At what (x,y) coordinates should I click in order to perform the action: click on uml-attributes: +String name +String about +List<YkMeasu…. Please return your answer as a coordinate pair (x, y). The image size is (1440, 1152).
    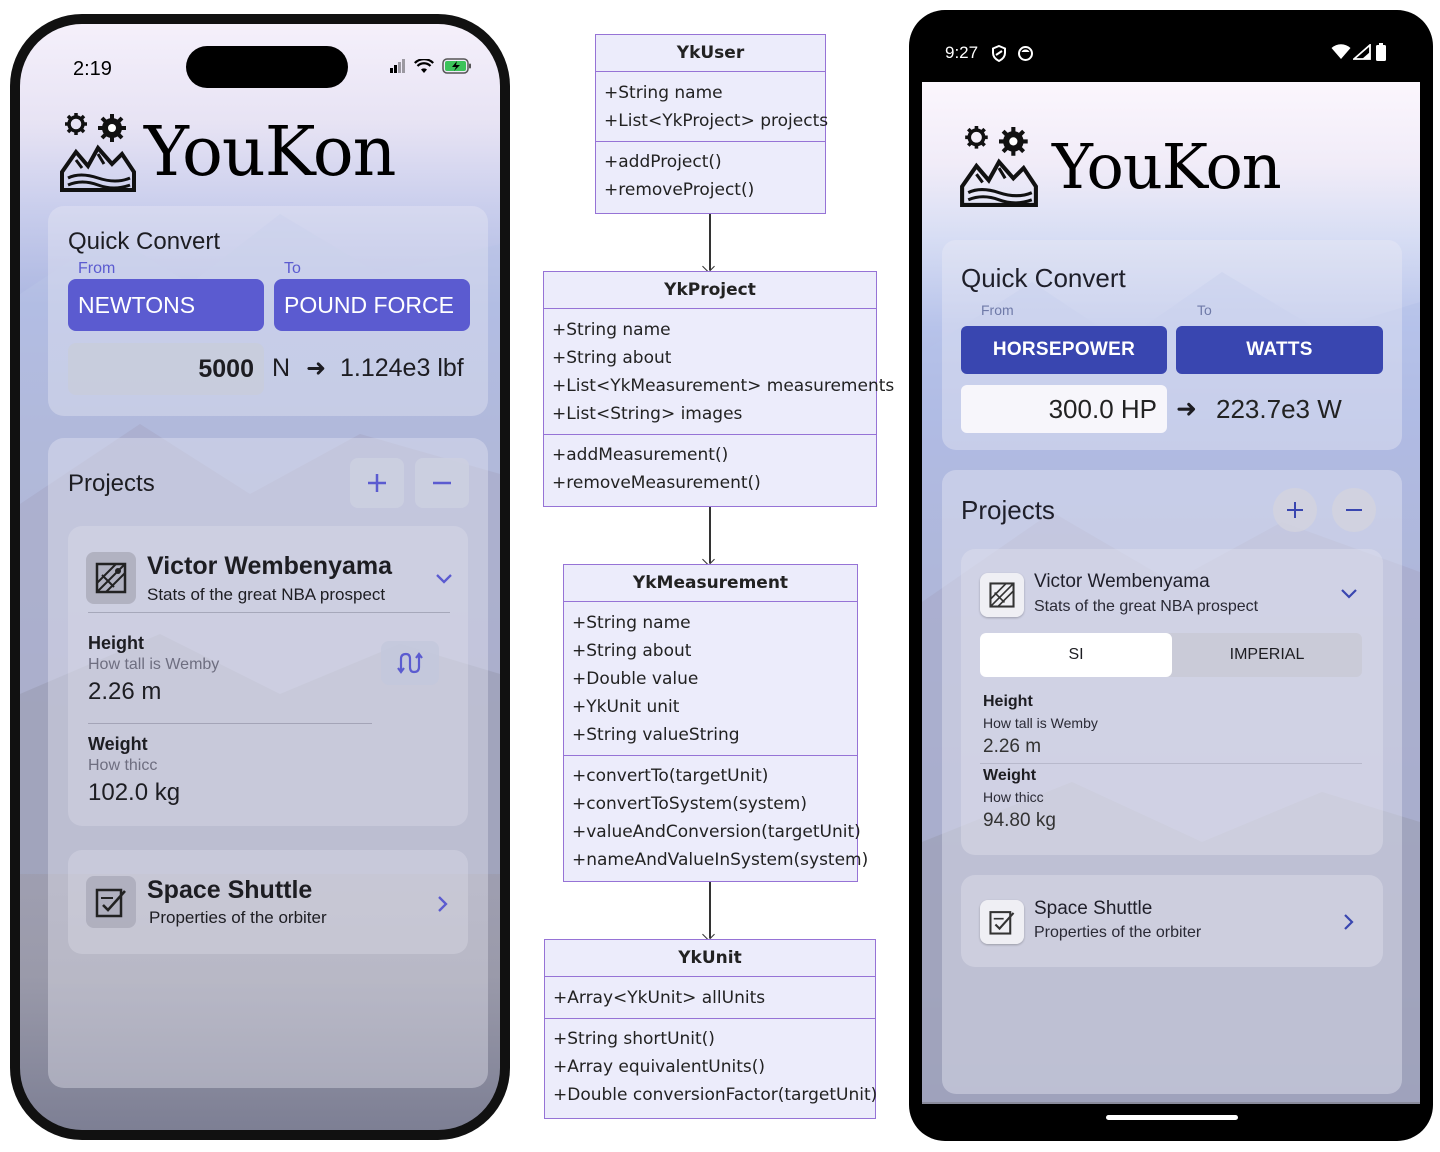
    Looking at the image, I should click on (719, 372).